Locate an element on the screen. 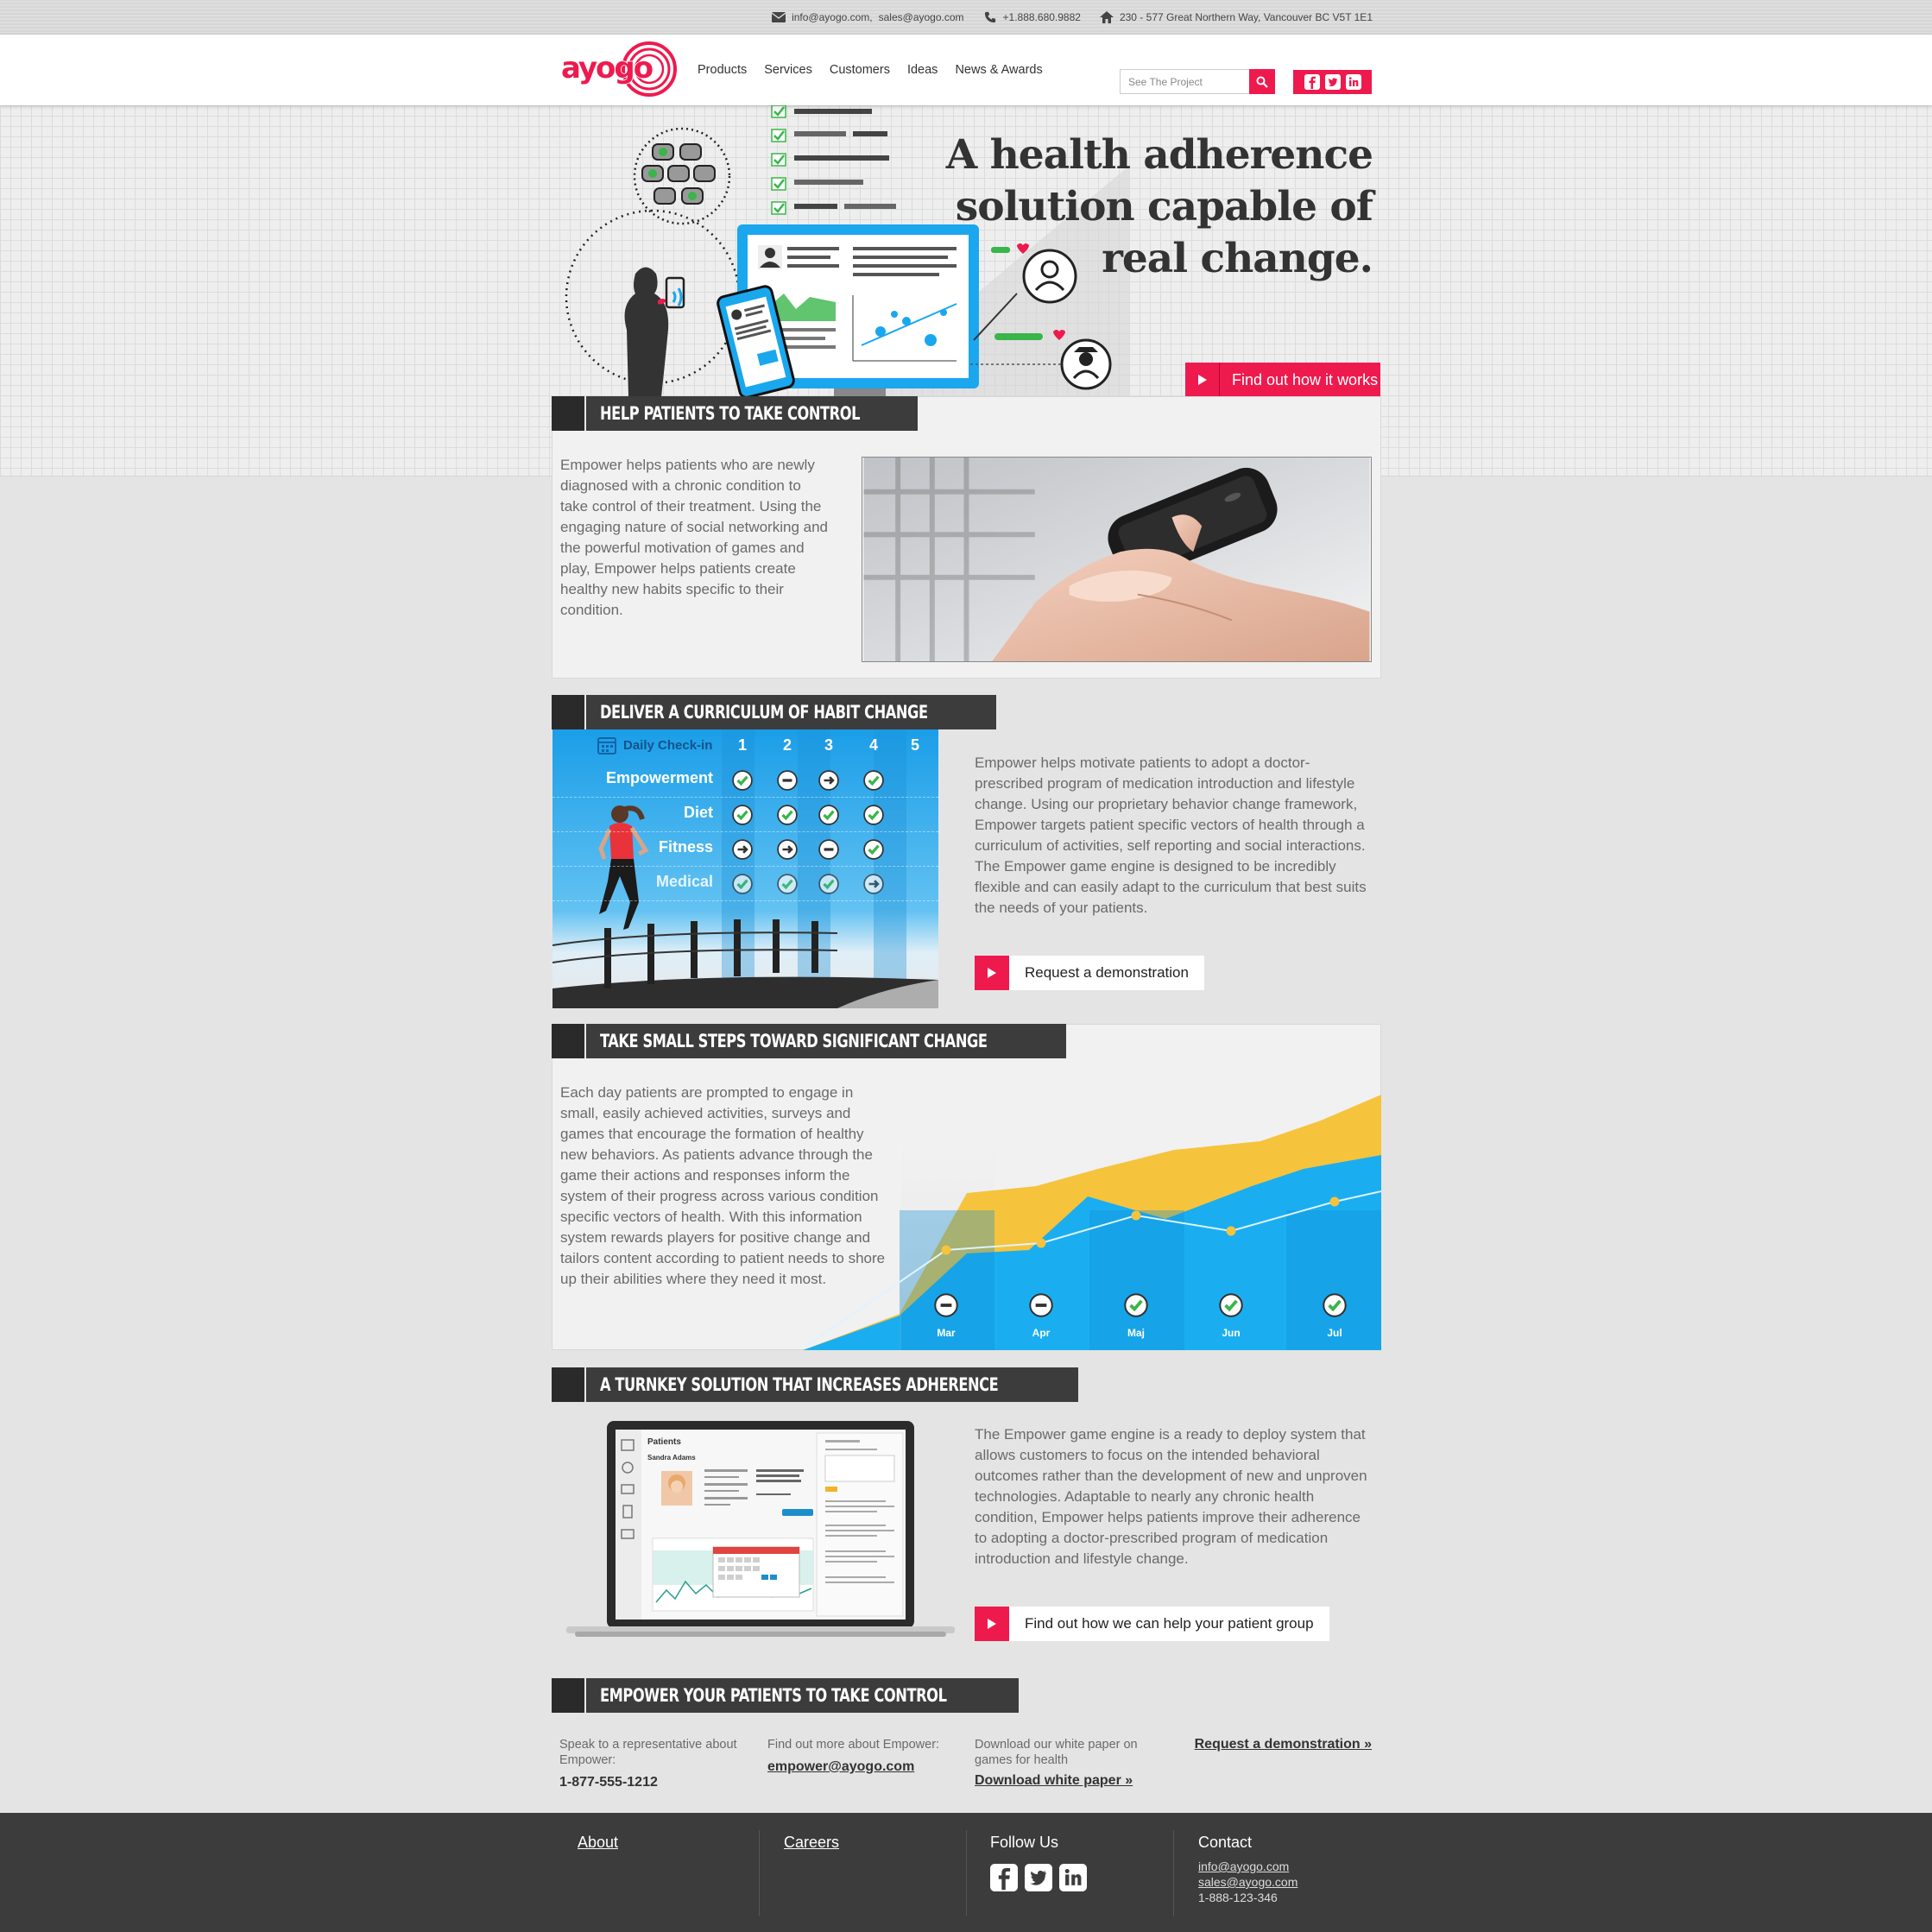  svg-text: ayogo is located at coordinates (607, 68).